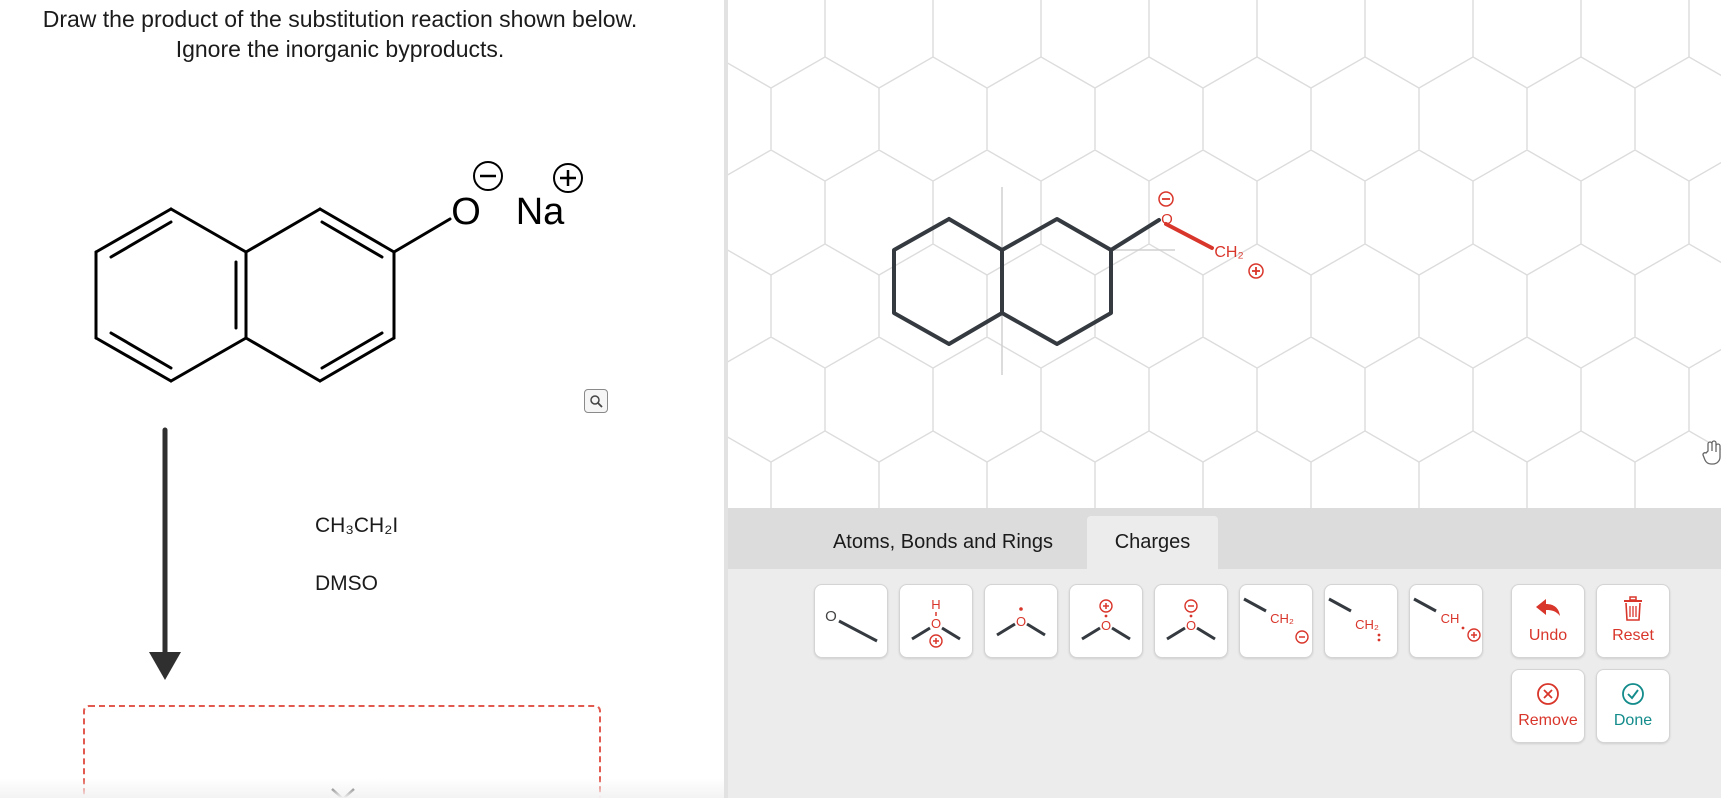  I want to click on tool-alkoxide-negative: O, so click(1191, 621).